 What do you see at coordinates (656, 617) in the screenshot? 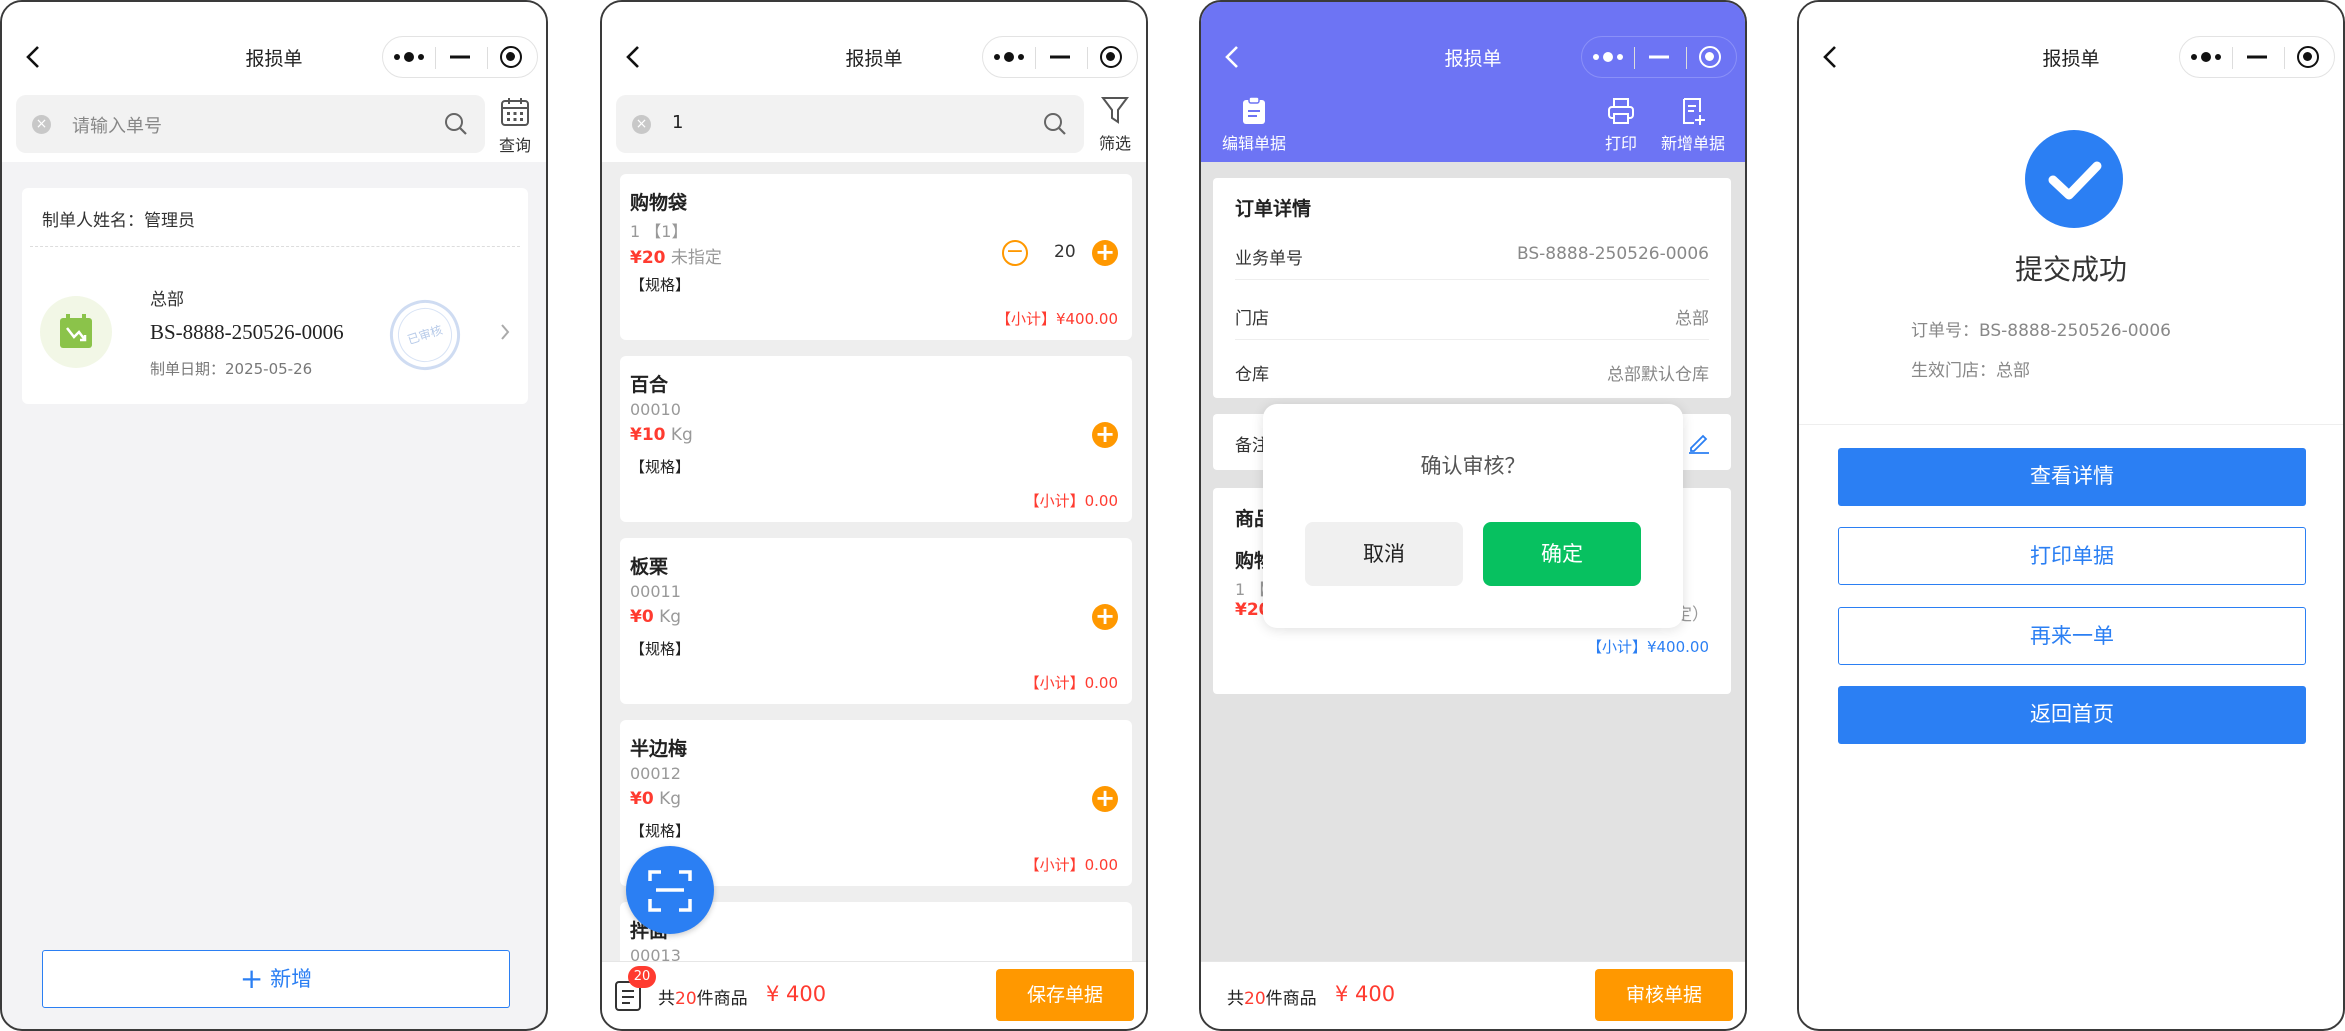
I see `product-price: ¥0 Kg` at bounding box center [656, 617].